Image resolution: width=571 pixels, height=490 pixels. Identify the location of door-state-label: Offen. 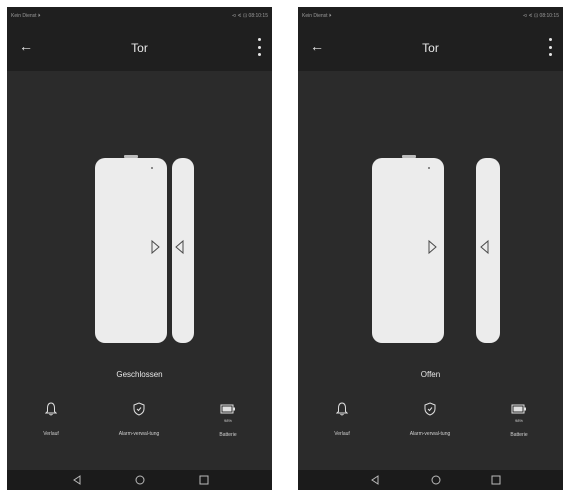
(430, 374).